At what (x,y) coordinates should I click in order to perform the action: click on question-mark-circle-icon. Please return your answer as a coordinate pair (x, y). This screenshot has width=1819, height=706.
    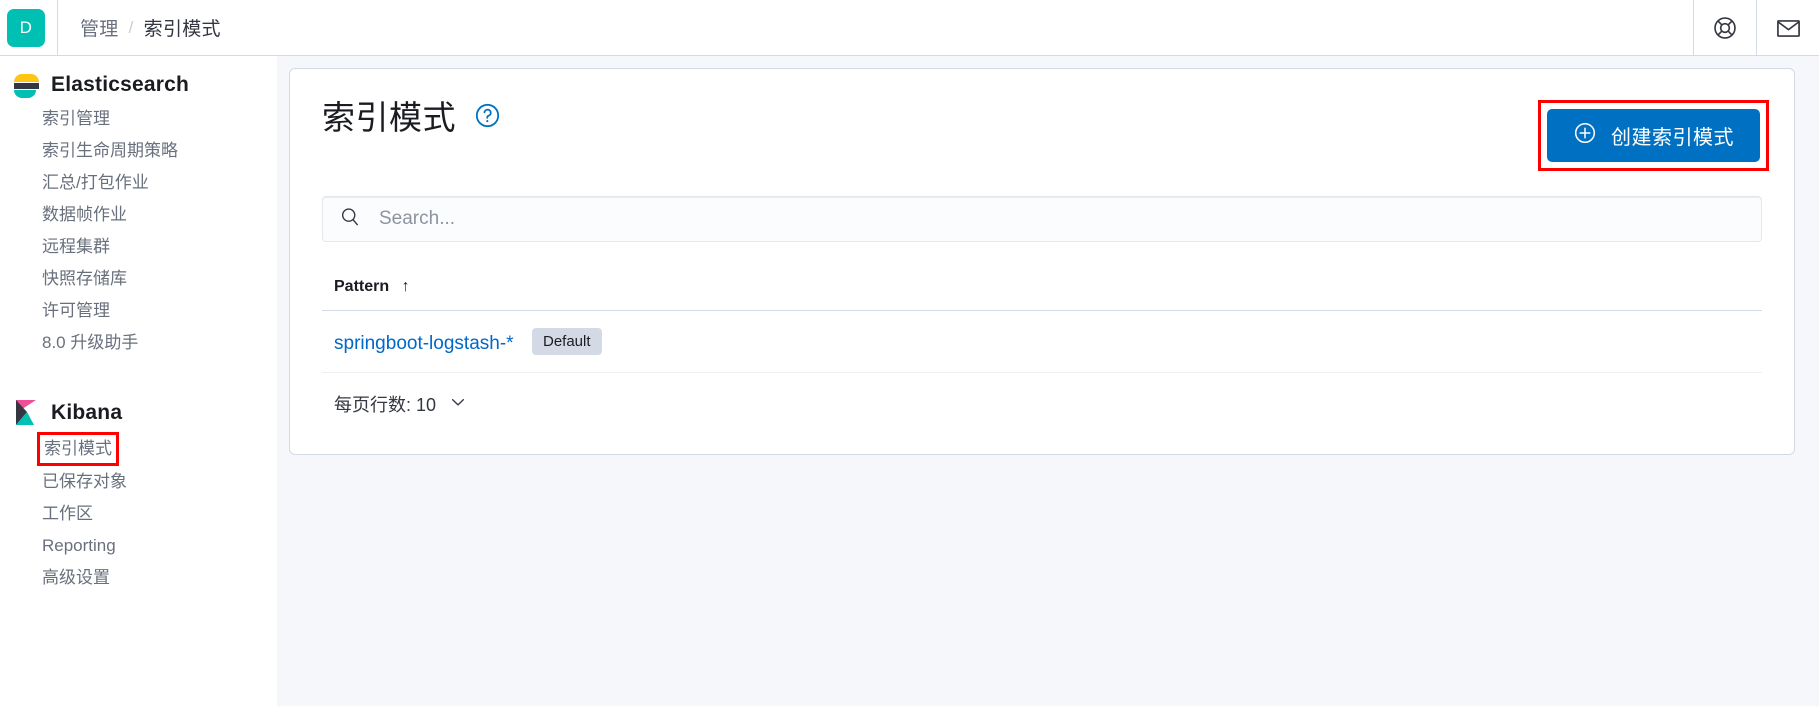
    Looking at the image, I should click on (487, 118).